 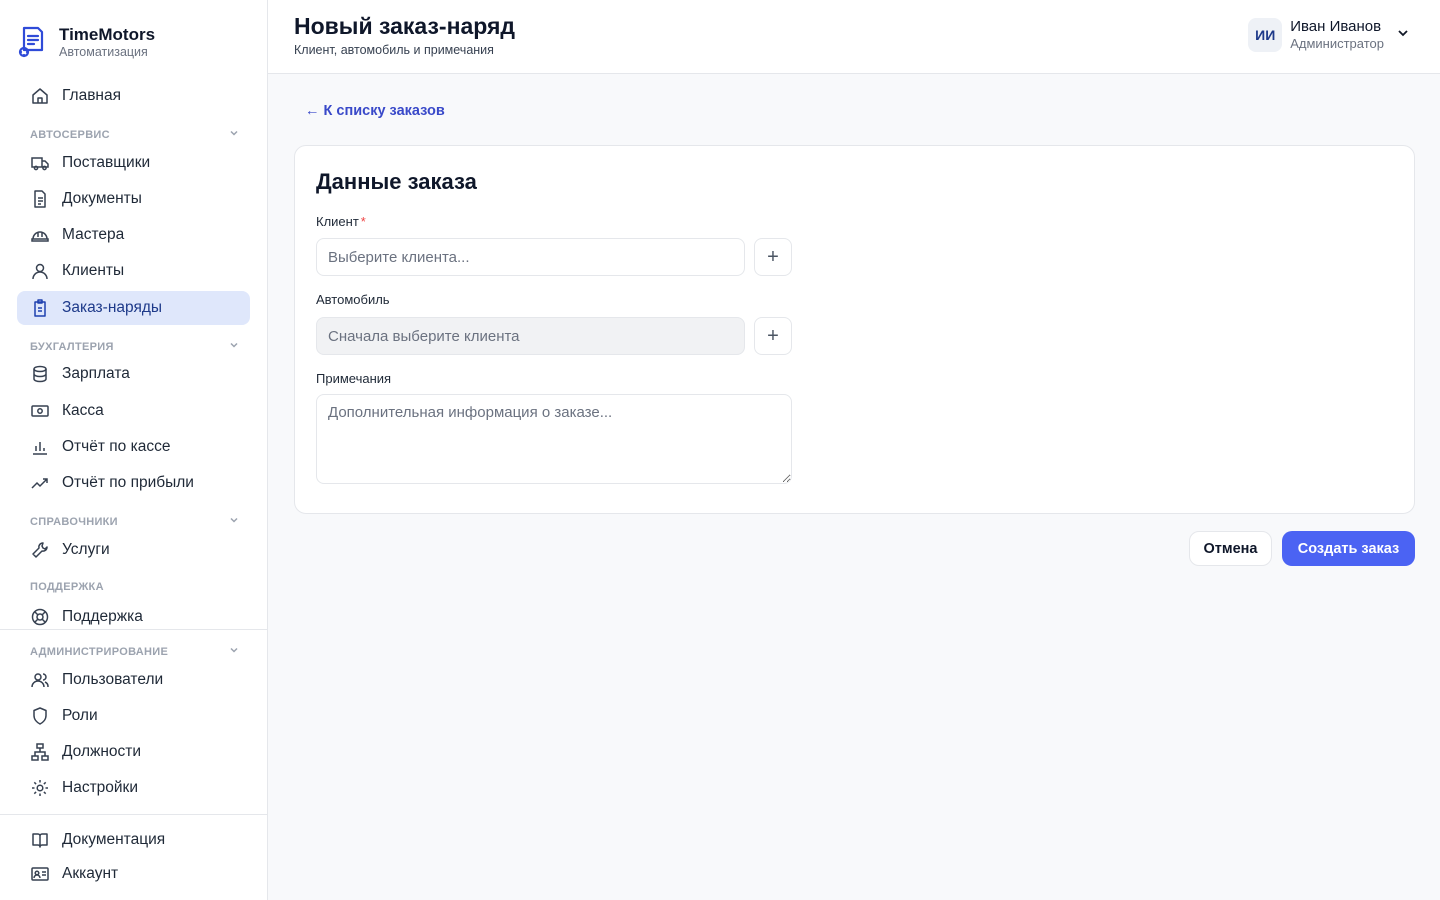 I want to click on sidebar-item-label: Заказ-наряды, so click(x=112, y=307).